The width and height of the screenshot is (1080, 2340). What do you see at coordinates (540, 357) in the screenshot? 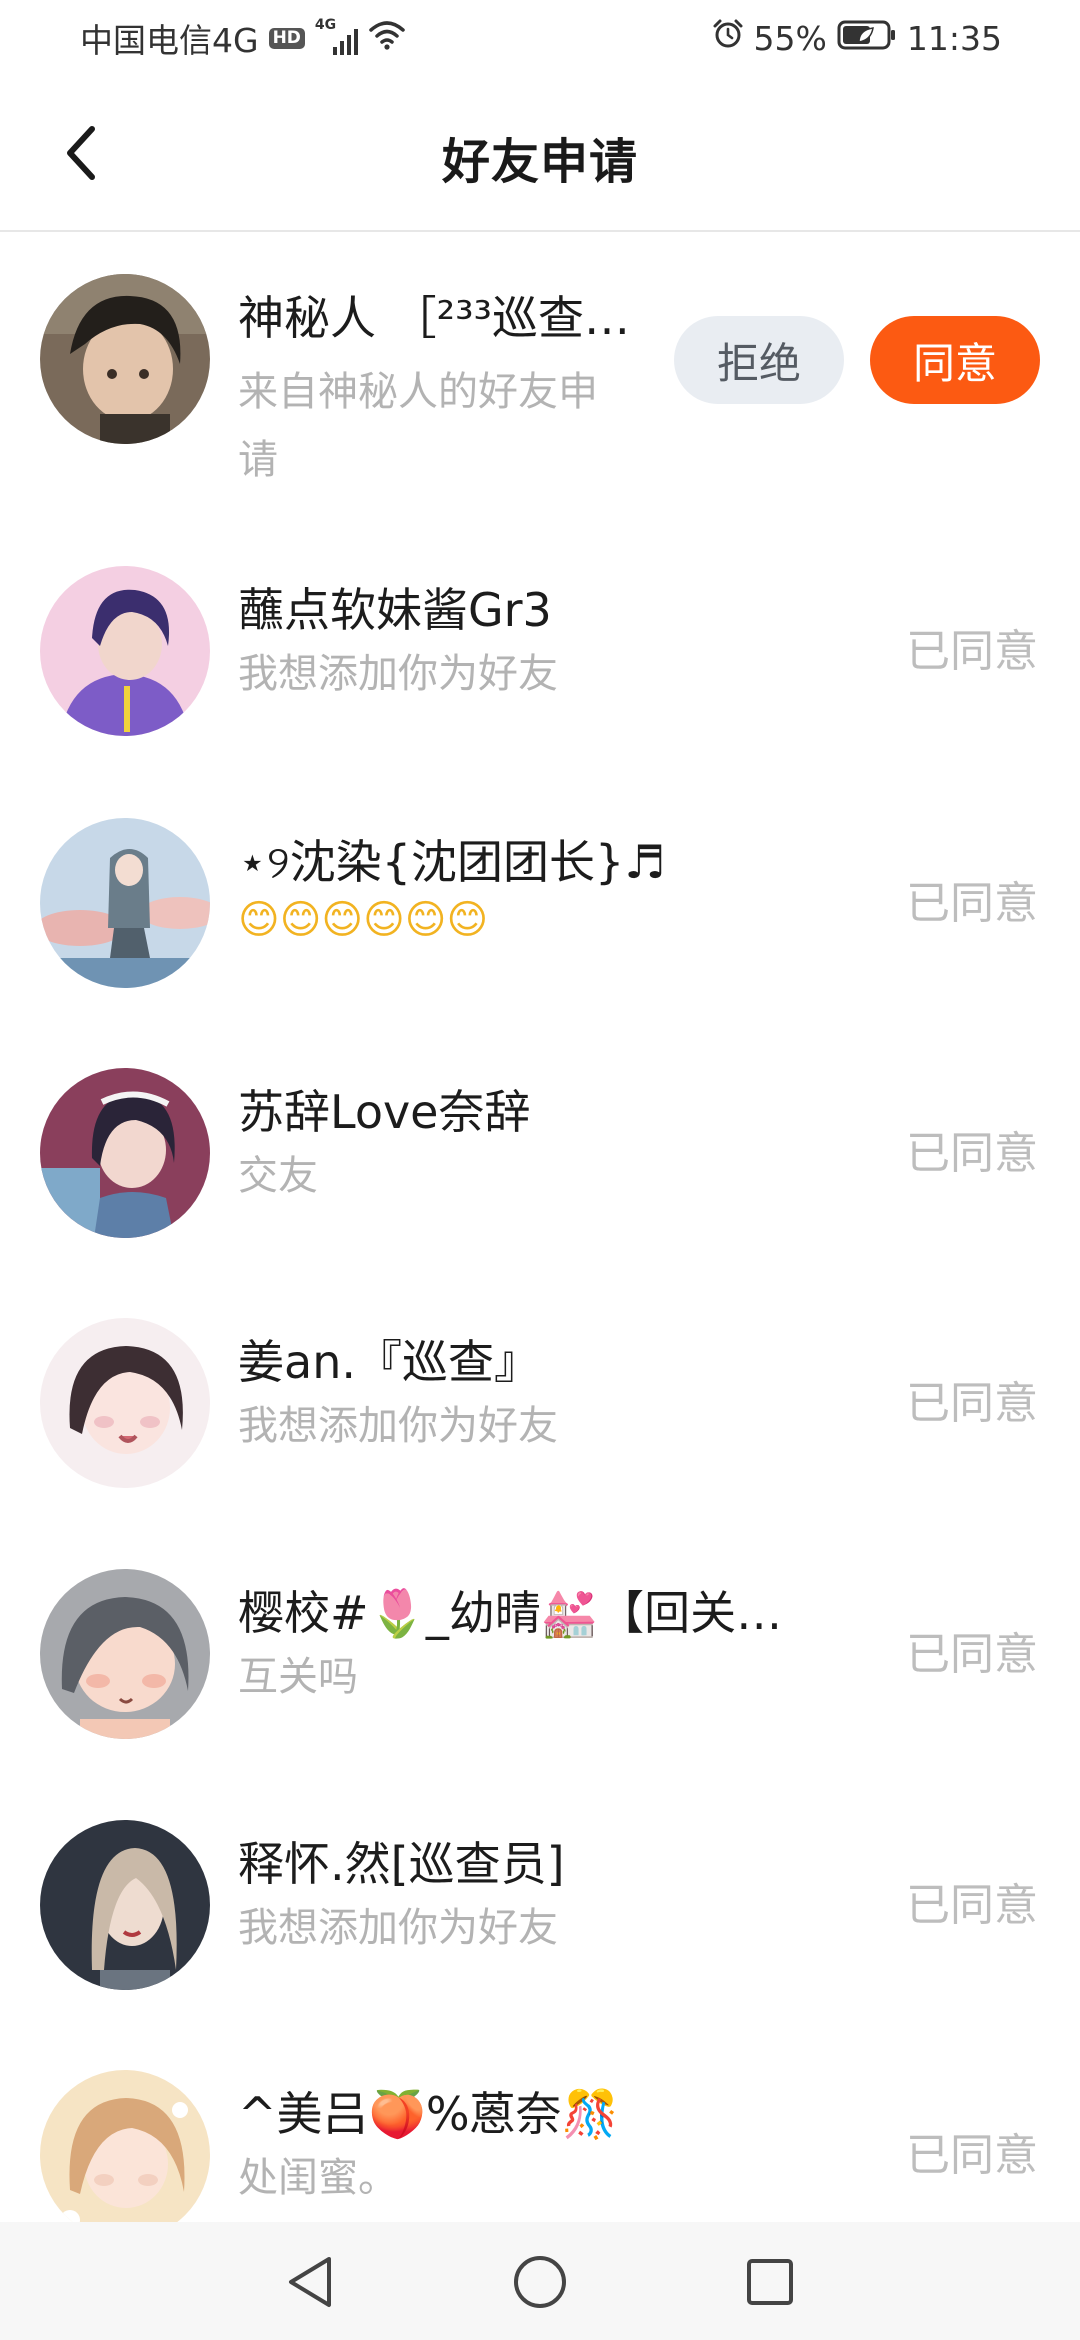
I see `friend-request-item: 神秘人 ［²³³巡查… 来自神秘人的好友申 请 拒绝 同意` at bounding box center [540, 357].